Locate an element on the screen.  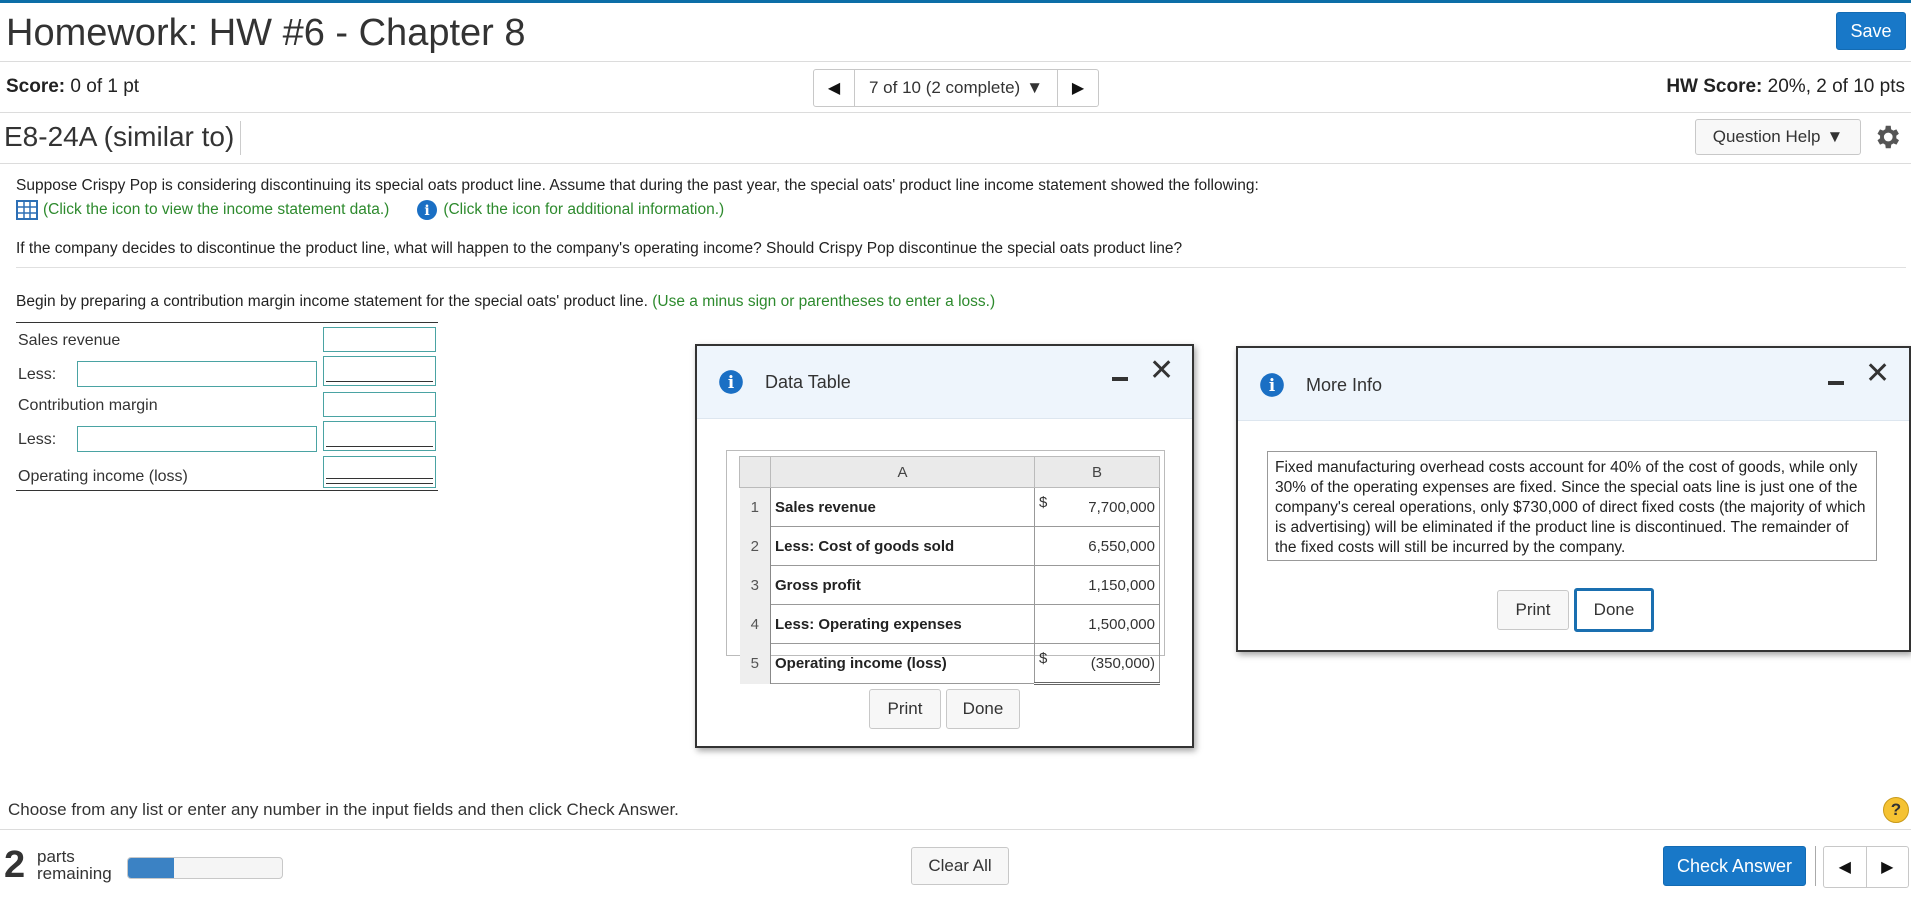
footer-nav-separator is located at coordinates (1815, 866).